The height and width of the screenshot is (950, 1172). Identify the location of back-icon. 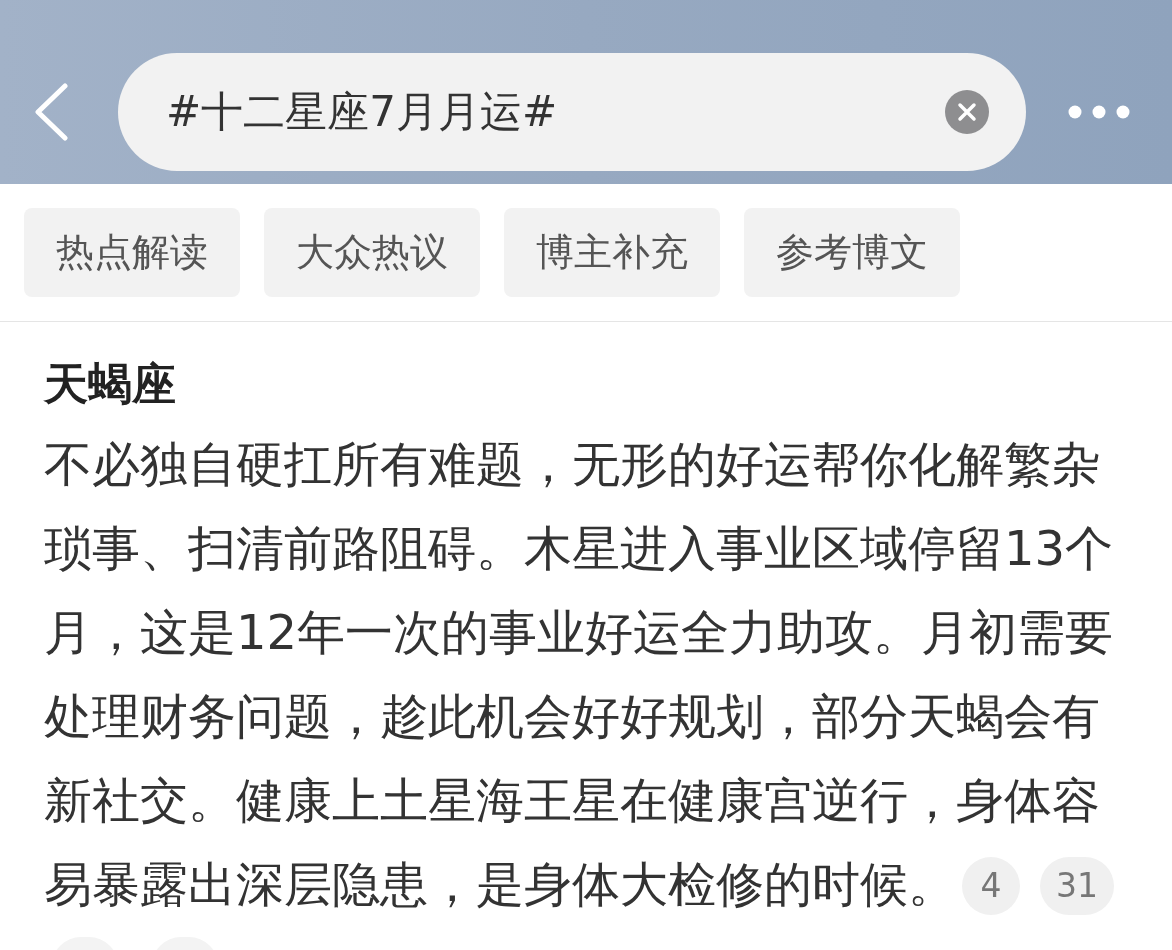
(51, 112).